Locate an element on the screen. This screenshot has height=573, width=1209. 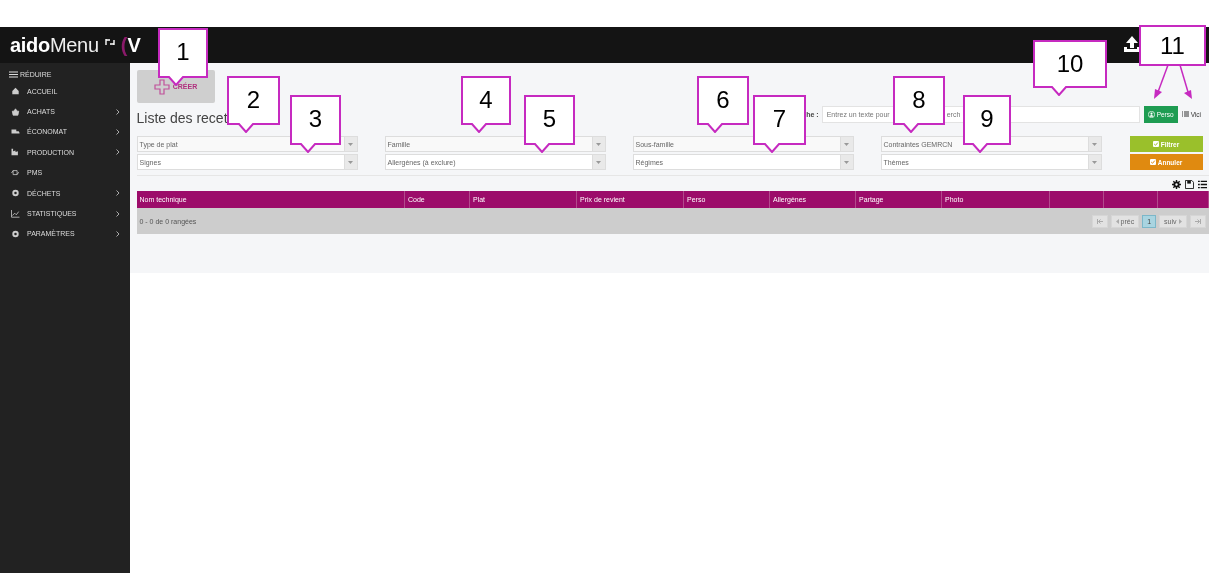
chart-icon is located at coordinates (15, 213).